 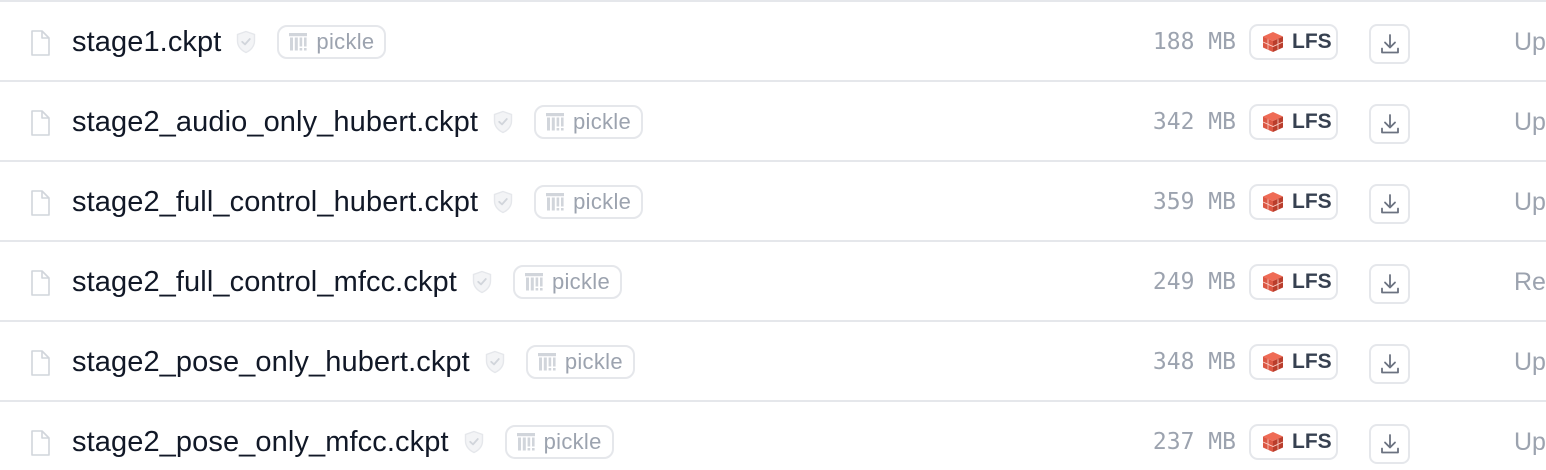 I want to click on file-size: 342 MB, so click(x=1194, y=122).